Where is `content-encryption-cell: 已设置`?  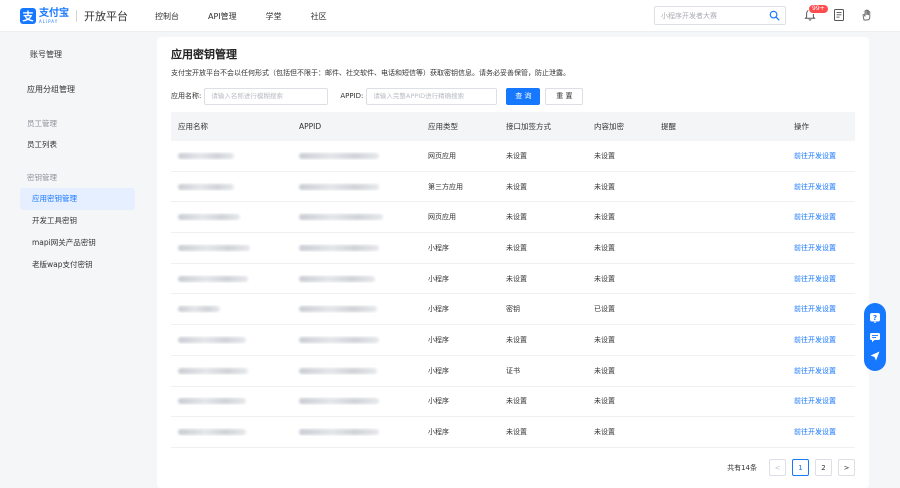 content-encryption-cell: 已设置 is located at coordinates (604, 309).